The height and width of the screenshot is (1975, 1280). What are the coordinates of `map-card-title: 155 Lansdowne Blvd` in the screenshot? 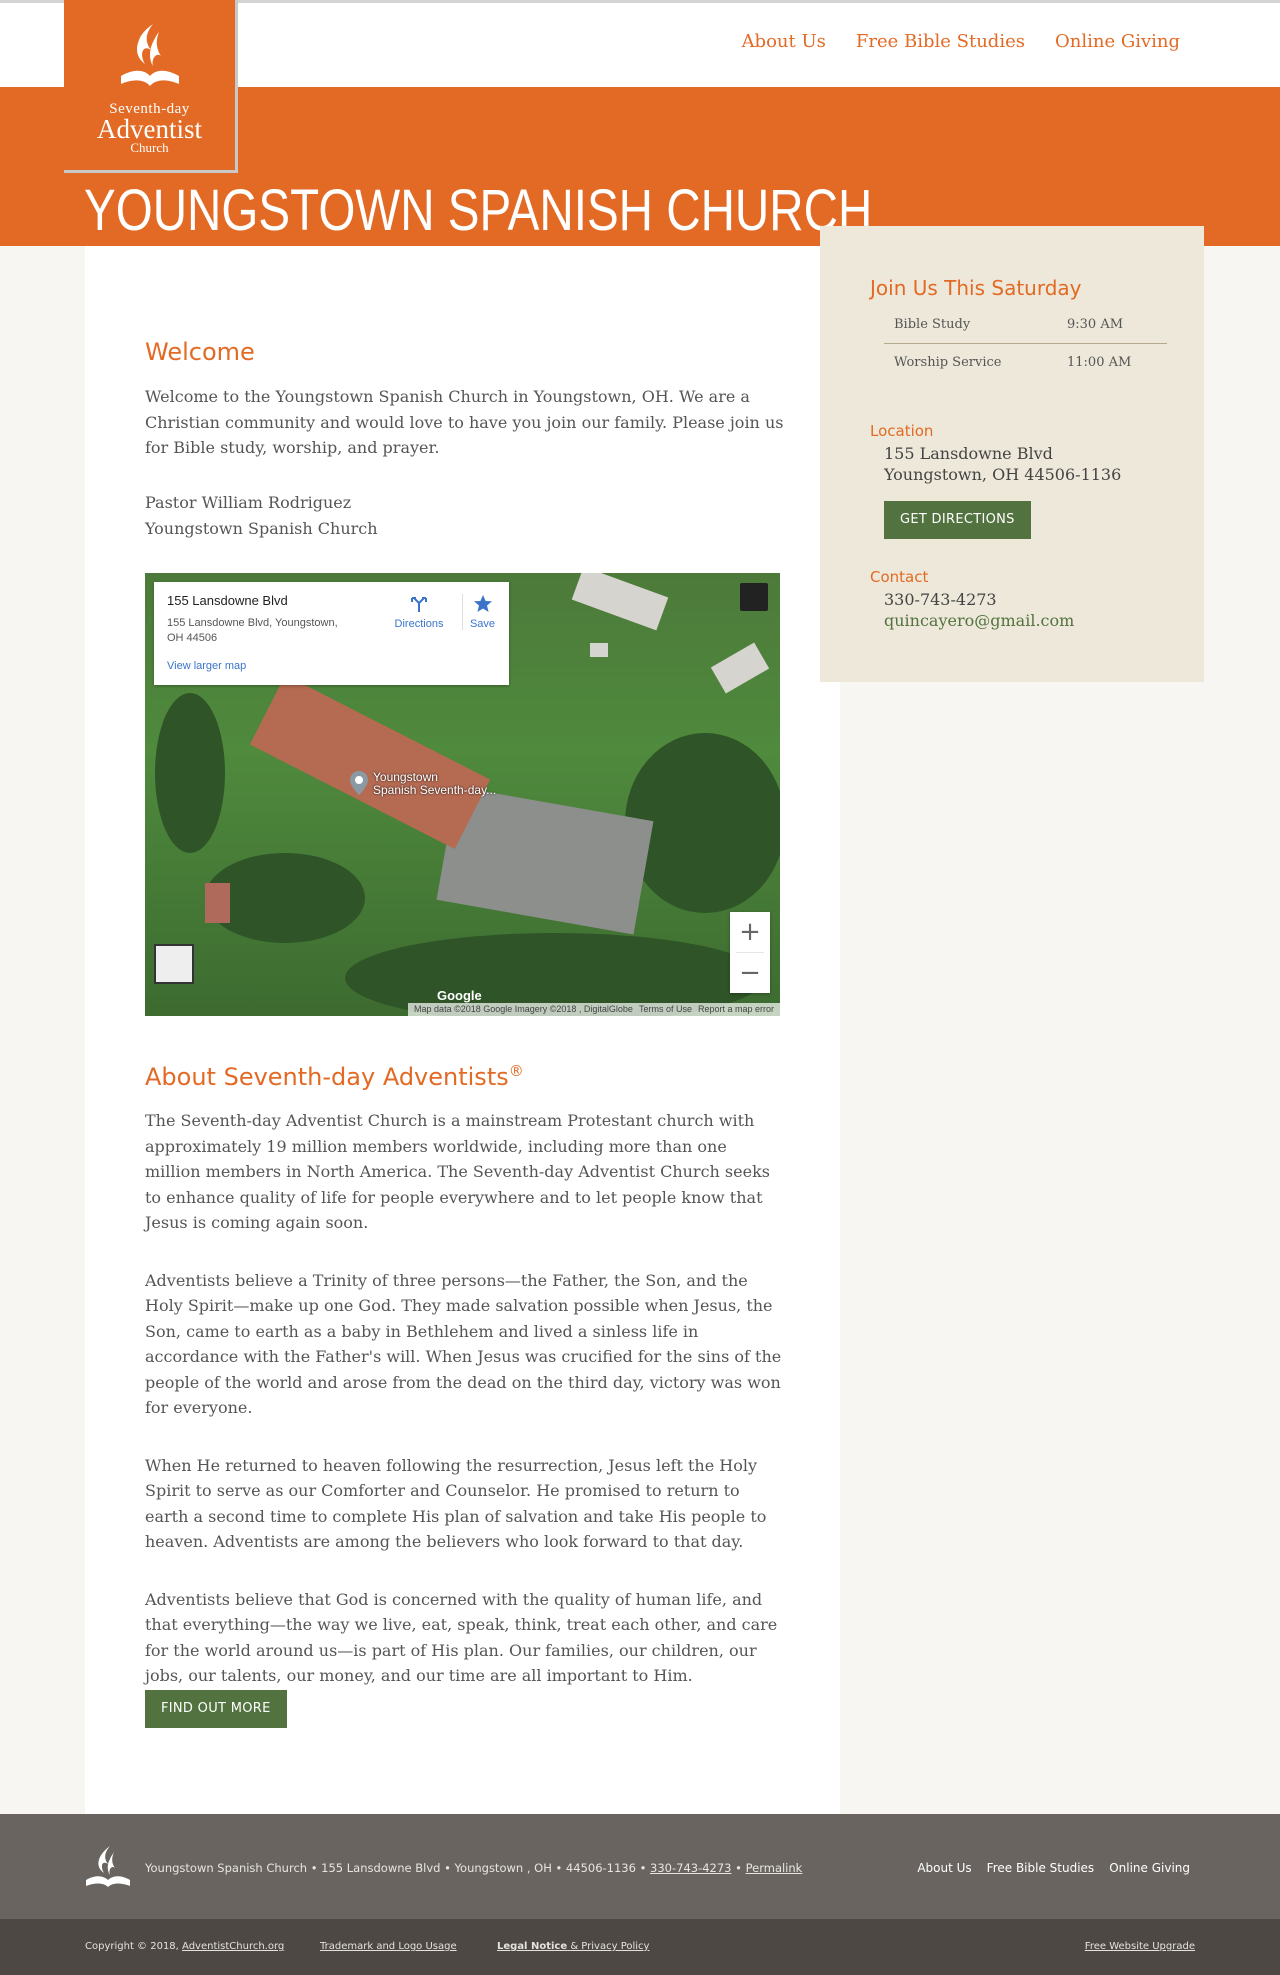 It's located at (227, 600).